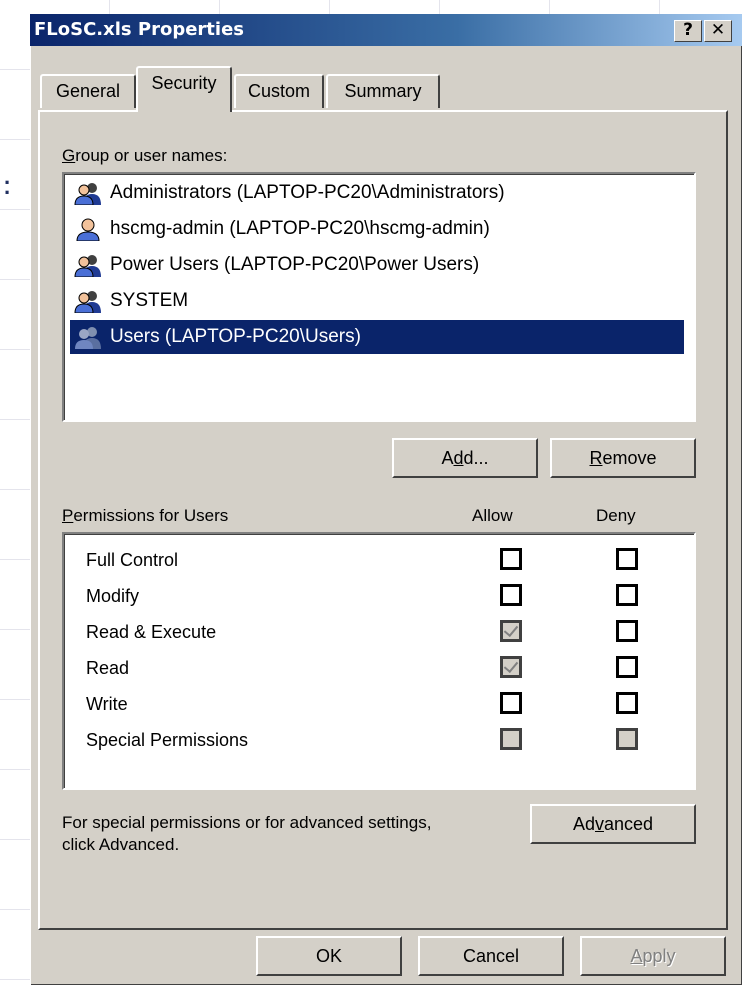  Describe the element at coordinates (366, 596) in the screenshot. I see `permission-row: Modify` at that location.